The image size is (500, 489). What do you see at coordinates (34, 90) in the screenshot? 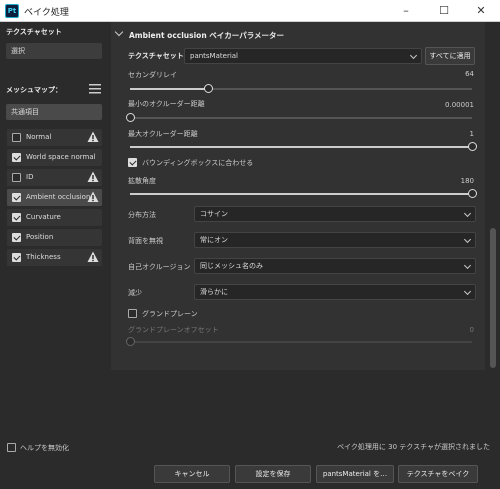
I see `mesh-map-title: メッシュマップ：` at bounding box center [34, 90].